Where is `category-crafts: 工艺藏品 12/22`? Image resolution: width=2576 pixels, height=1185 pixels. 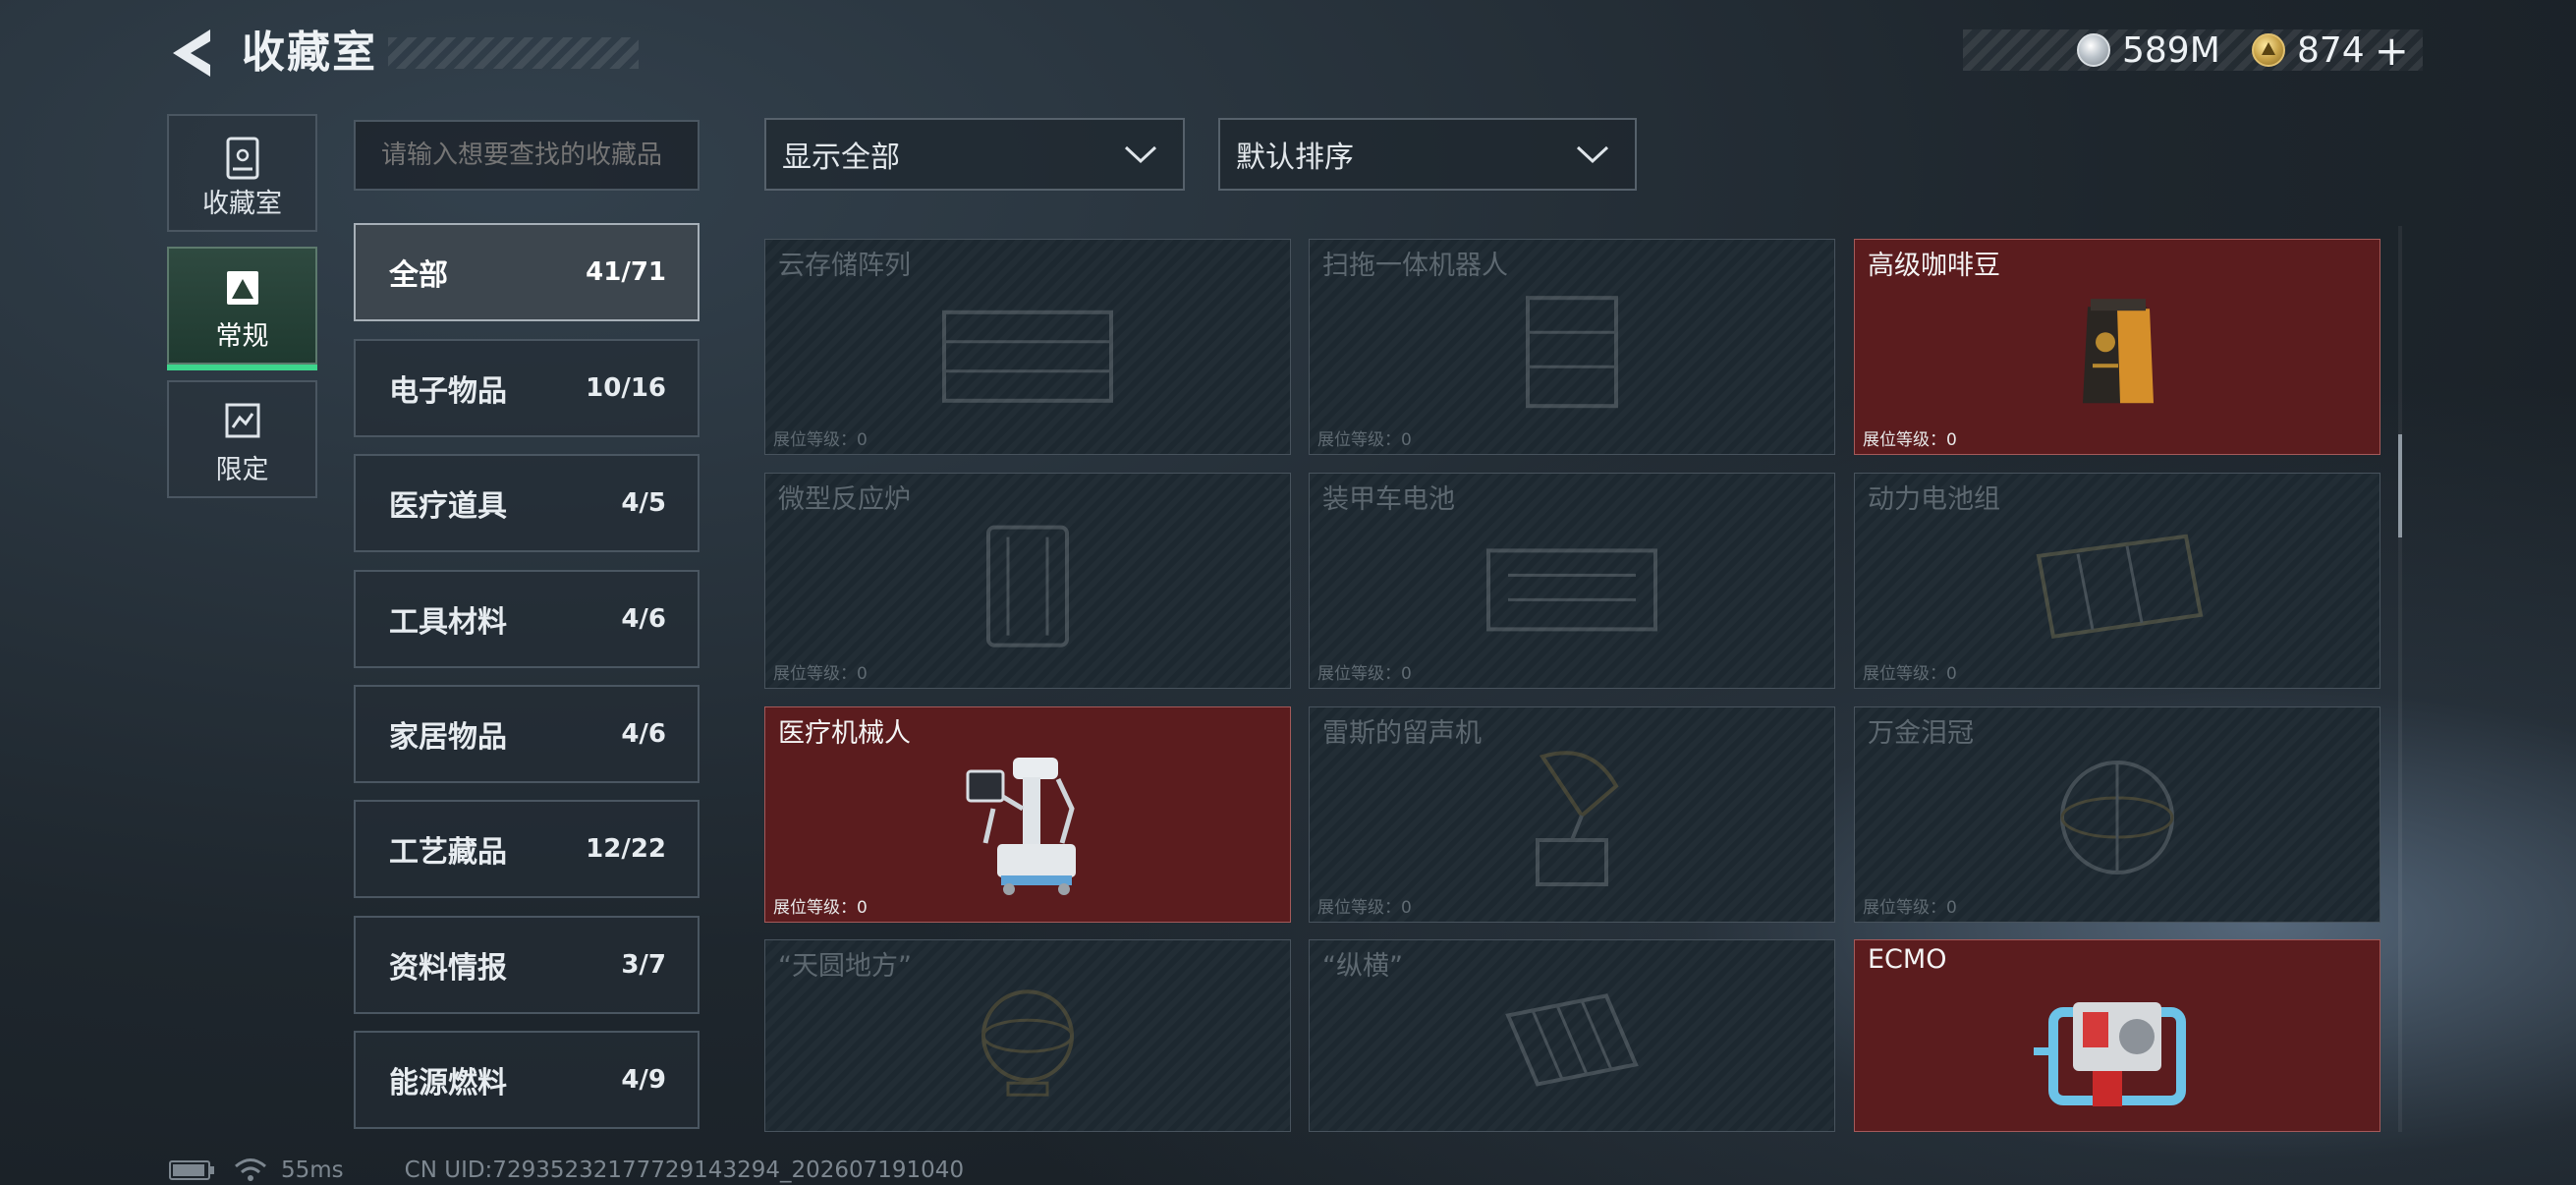
category-crafts: 工艺藏品 12/22 is located at coordinates (527, 849).